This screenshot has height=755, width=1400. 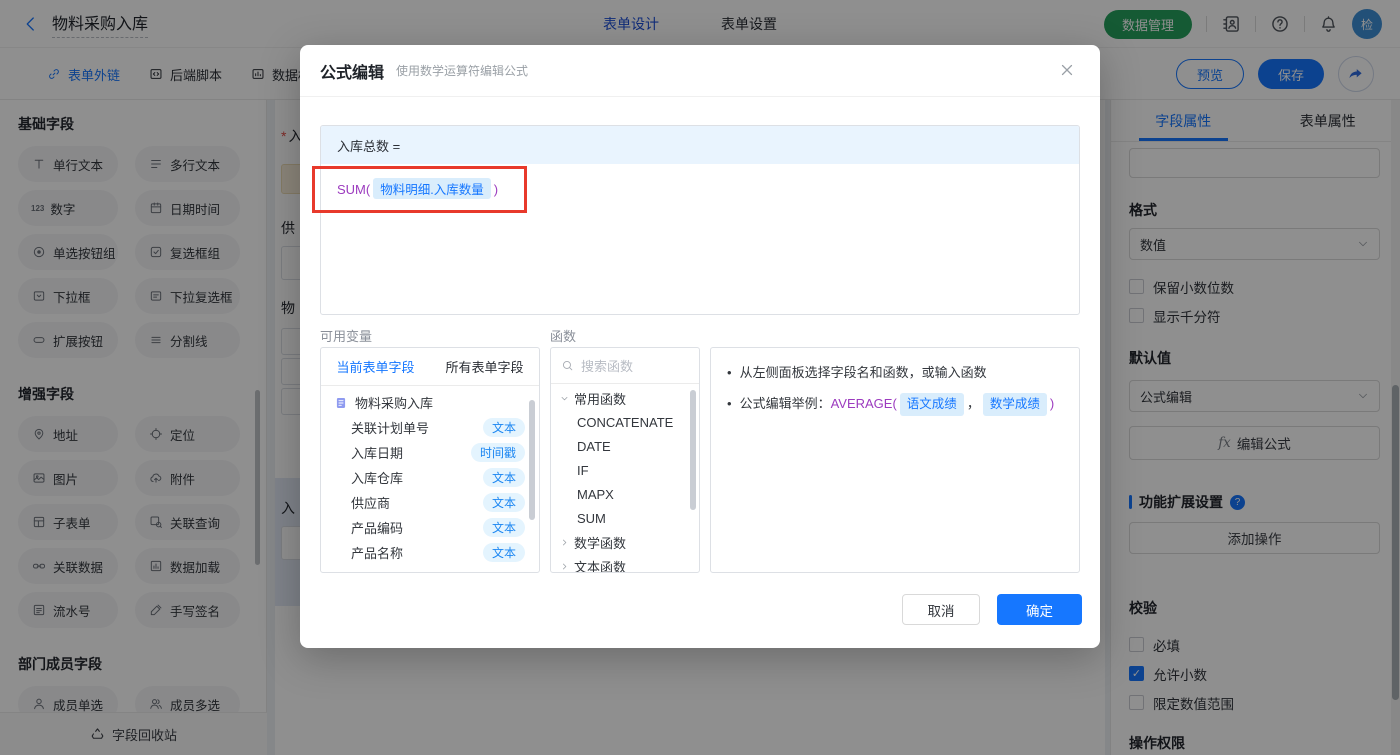 I want to click on functions-tree: 常用函数 CONCATENATE DATE IF MAPX SUM 数学函数 文本函数, so click(x=625, y=478).